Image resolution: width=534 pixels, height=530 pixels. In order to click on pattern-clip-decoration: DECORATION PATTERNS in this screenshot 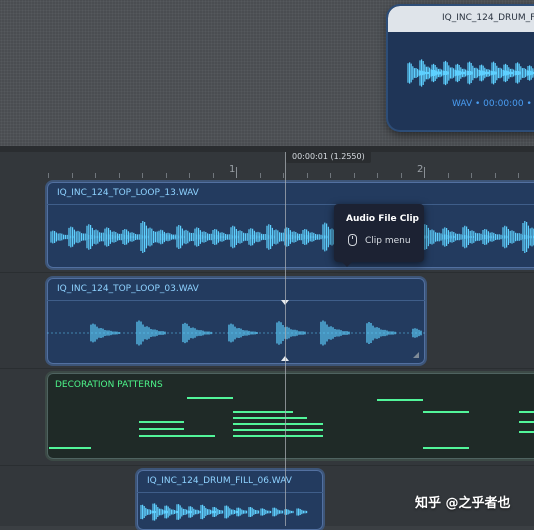, I will do `click(290, 416)`.